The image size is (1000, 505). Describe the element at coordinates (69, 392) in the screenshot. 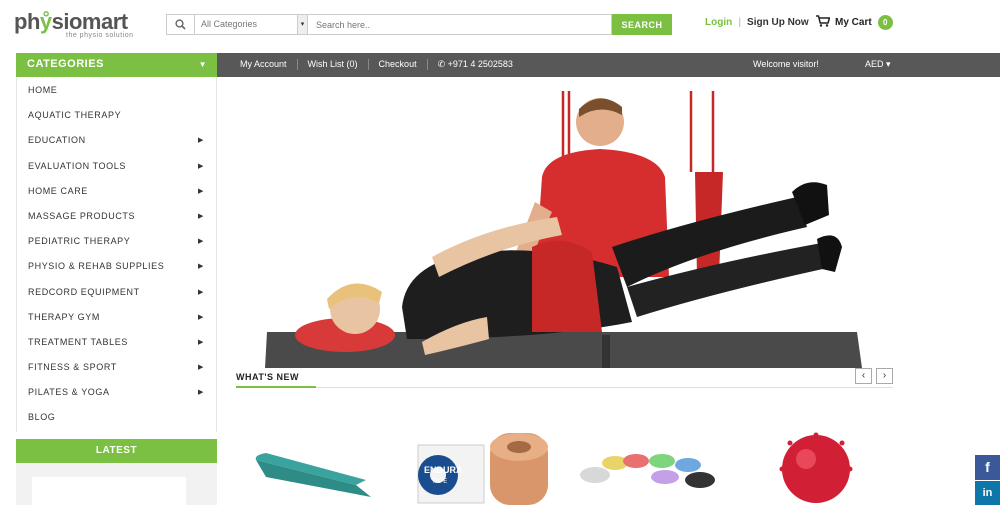

I see `sidebar-item-label: PILATES & YOGA` at that location.